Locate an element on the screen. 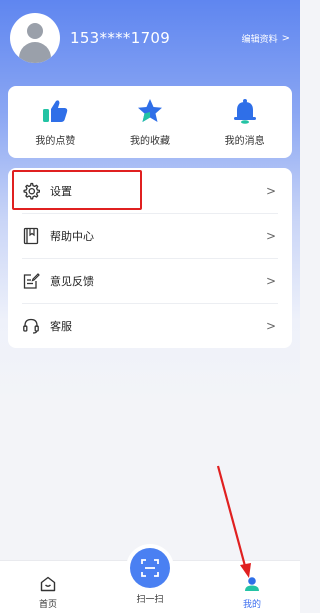 This screenshot has width=320, height=613. tab-home-label: 首页 is located at coordinates (47, 605).